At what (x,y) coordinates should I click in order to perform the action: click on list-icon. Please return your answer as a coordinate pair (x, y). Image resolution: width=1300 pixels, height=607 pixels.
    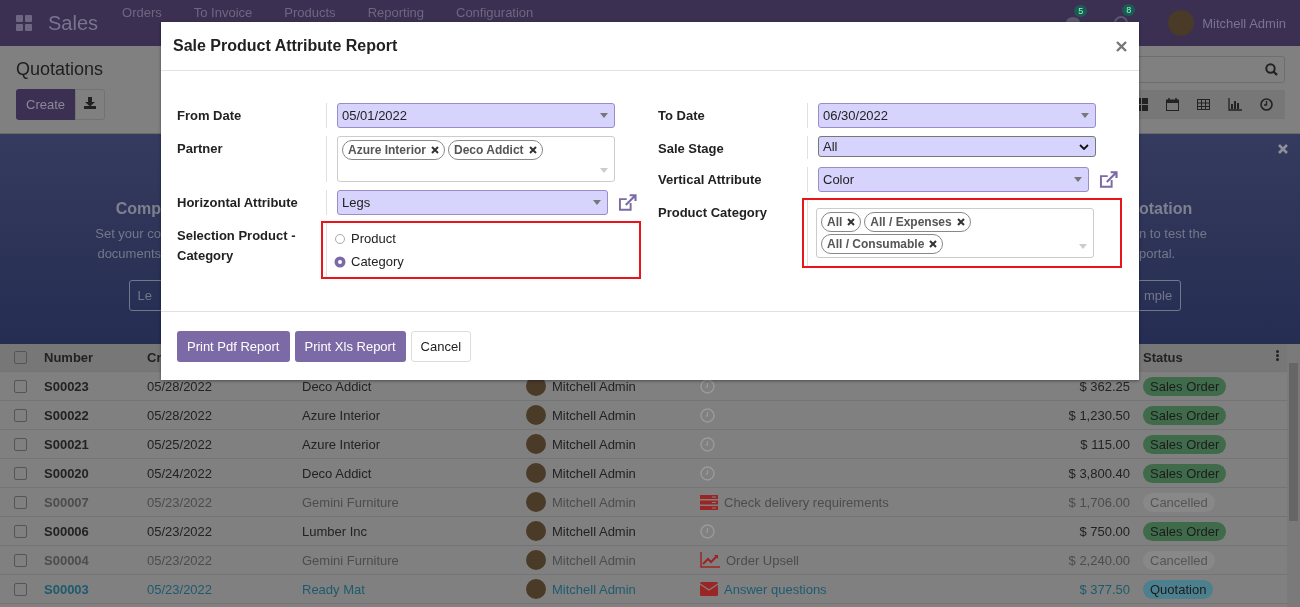
    Looking at the image, I should click on (709, 502).